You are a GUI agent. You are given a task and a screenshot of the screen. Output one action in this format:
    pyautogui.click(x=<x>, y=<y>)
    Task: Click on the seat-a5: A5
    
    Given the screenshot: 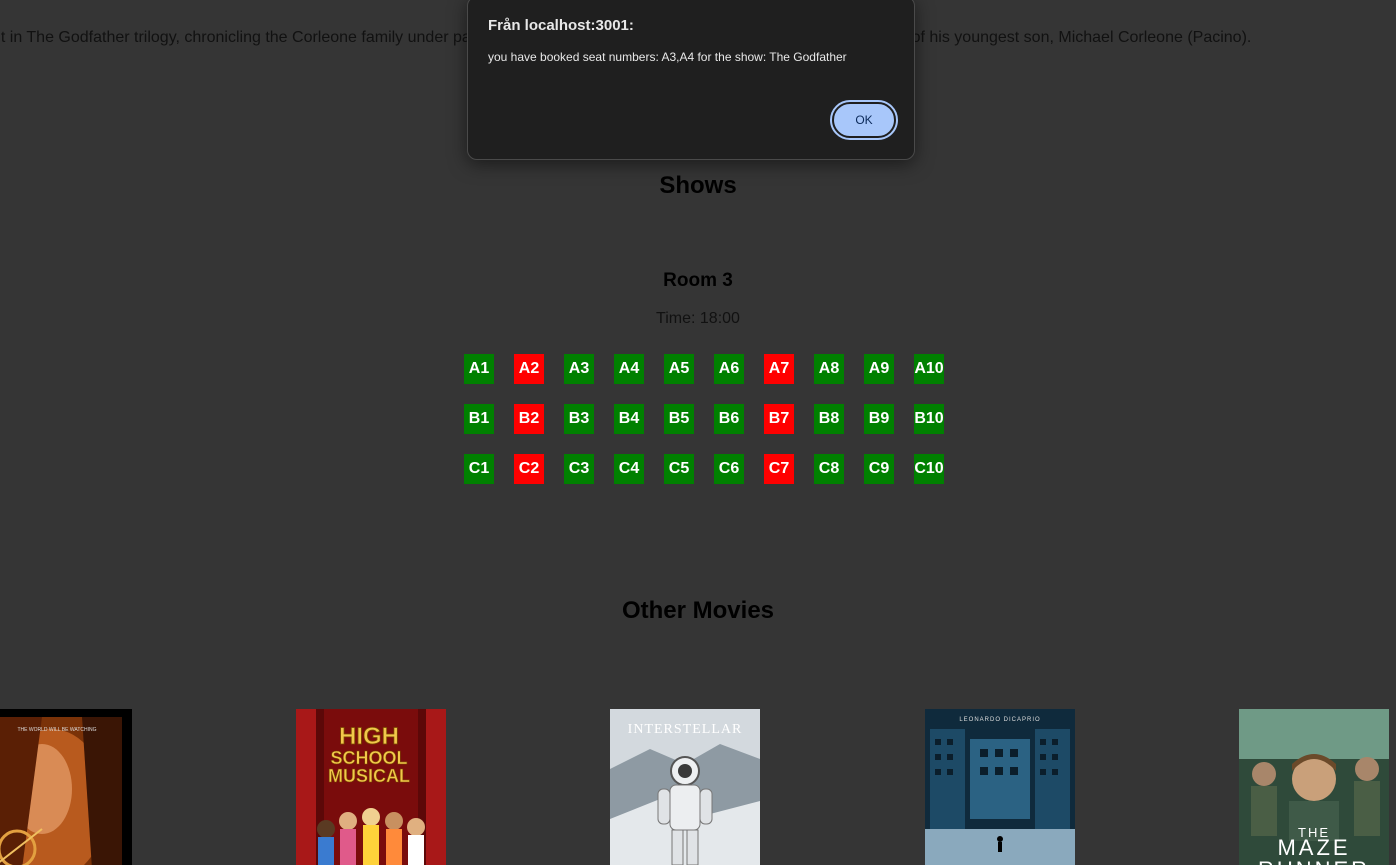 What is the action you would take?
    pyautogui.click(x=679, y=369)
    